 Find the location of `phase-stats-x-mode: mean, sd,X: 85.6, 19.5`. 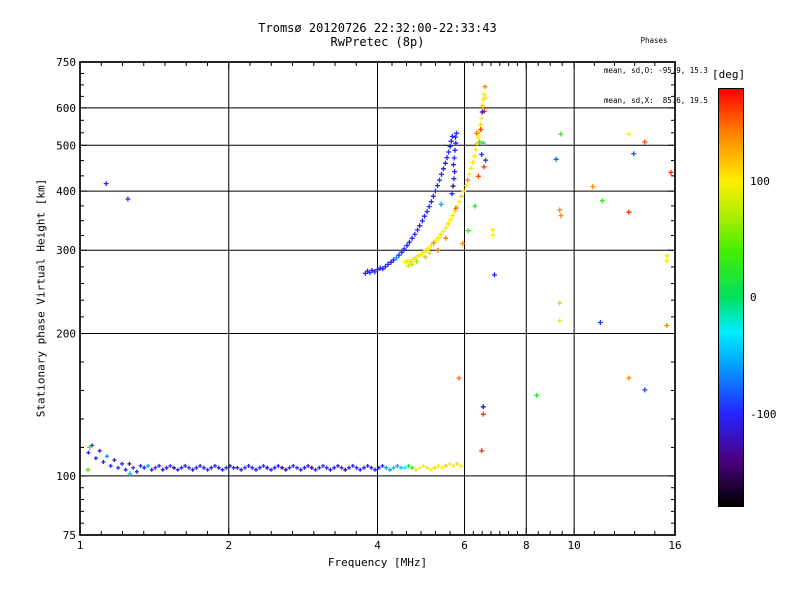

phase-stats-x-mode: mean, sd,X: 85.6, 19.5 is located at coordinates (656, 100).